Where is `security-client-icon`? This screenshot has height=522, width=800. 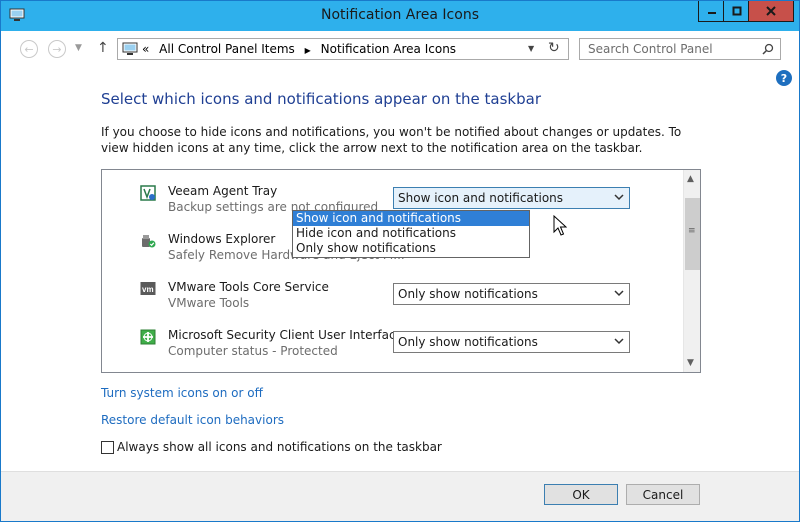
security-client-icon is located at coordinates (148, 337).